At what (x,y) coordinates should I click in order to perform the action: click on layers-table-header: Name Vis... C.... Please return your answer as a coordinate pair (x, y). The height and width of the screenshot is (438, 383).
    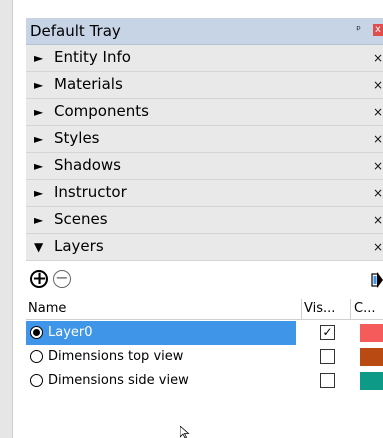
    Looking at the image, I should click on (204, 309).